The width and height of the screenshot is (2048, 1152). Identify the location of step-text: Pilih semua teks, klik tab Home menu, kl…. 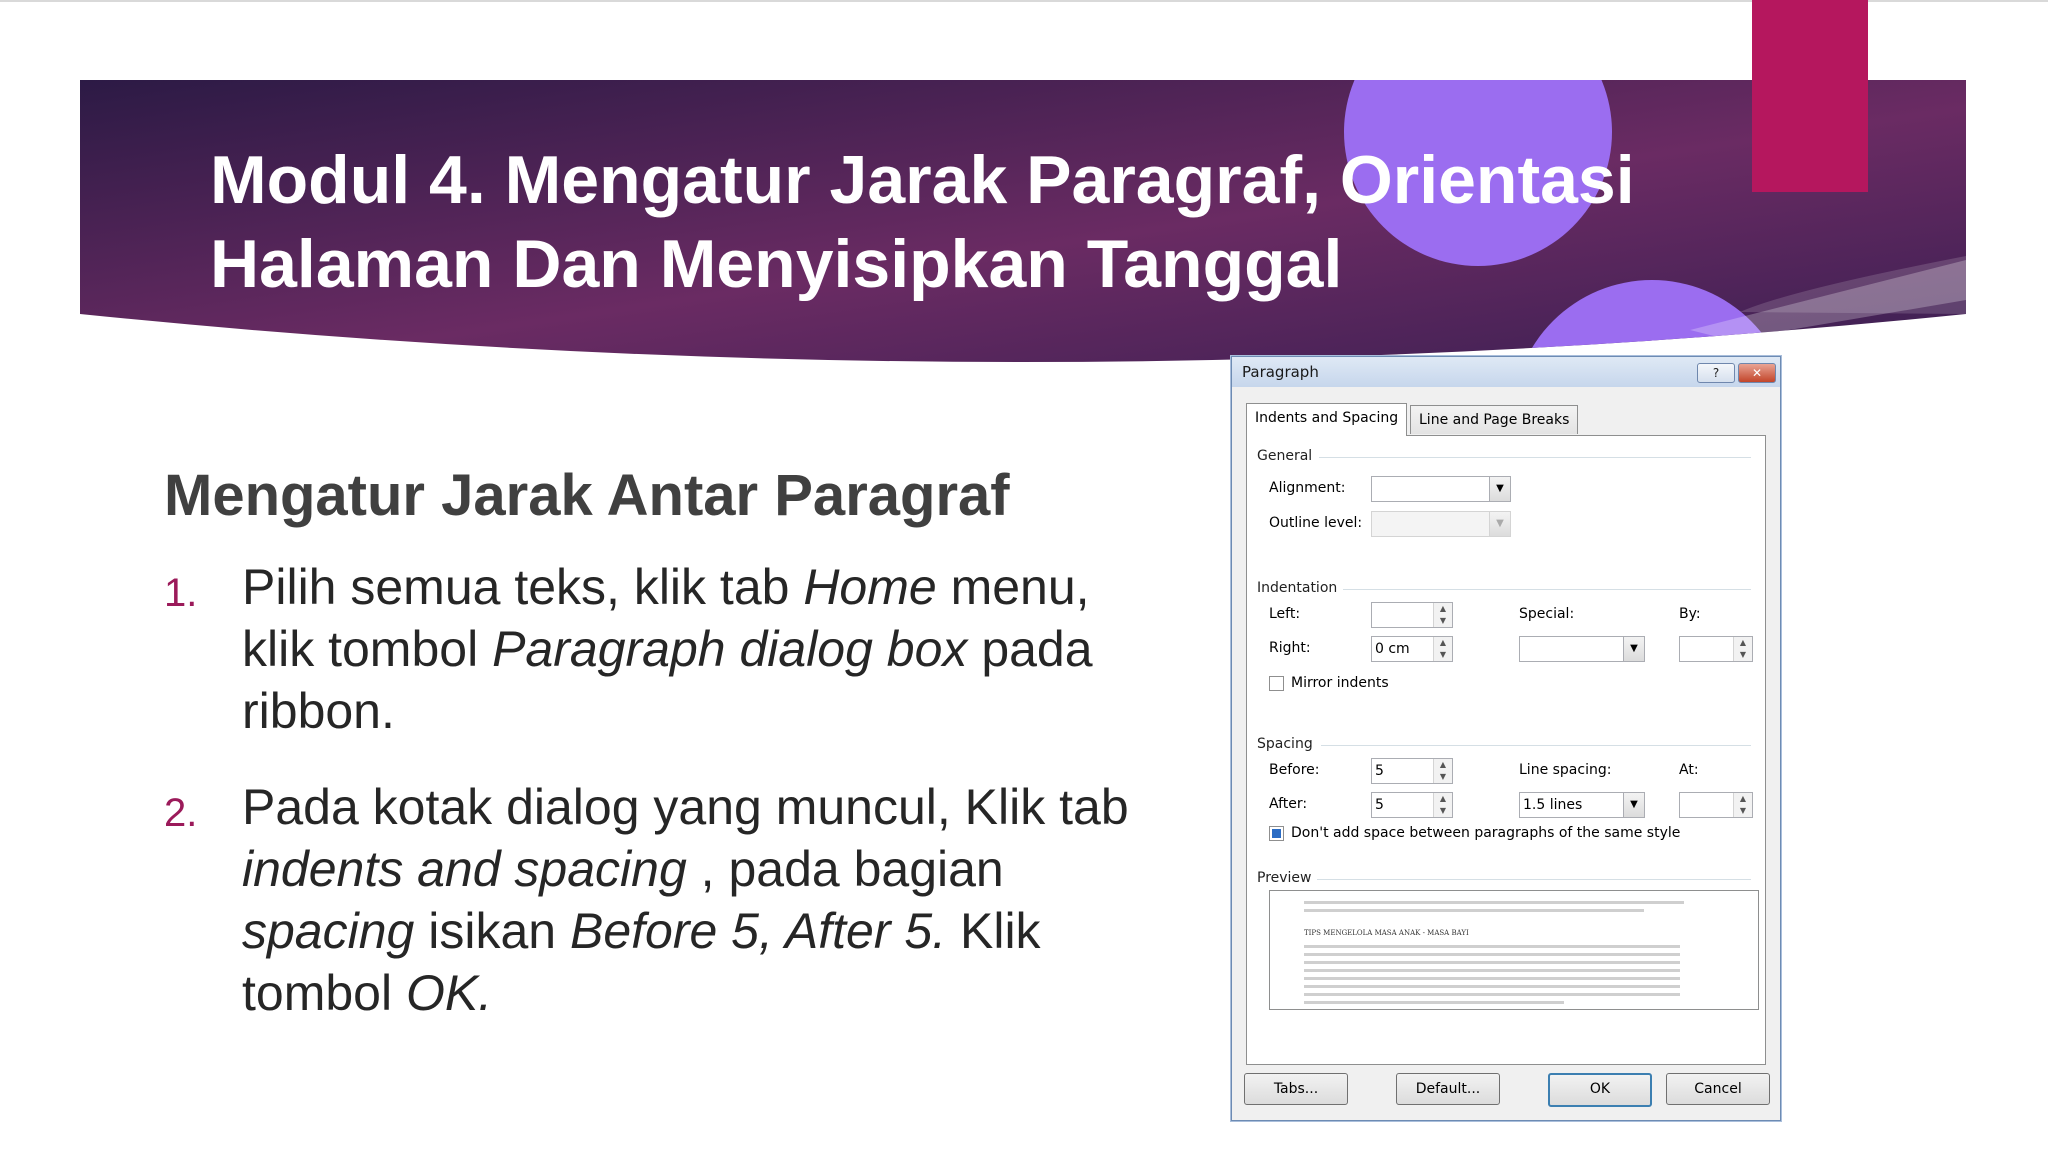
(667, 649).